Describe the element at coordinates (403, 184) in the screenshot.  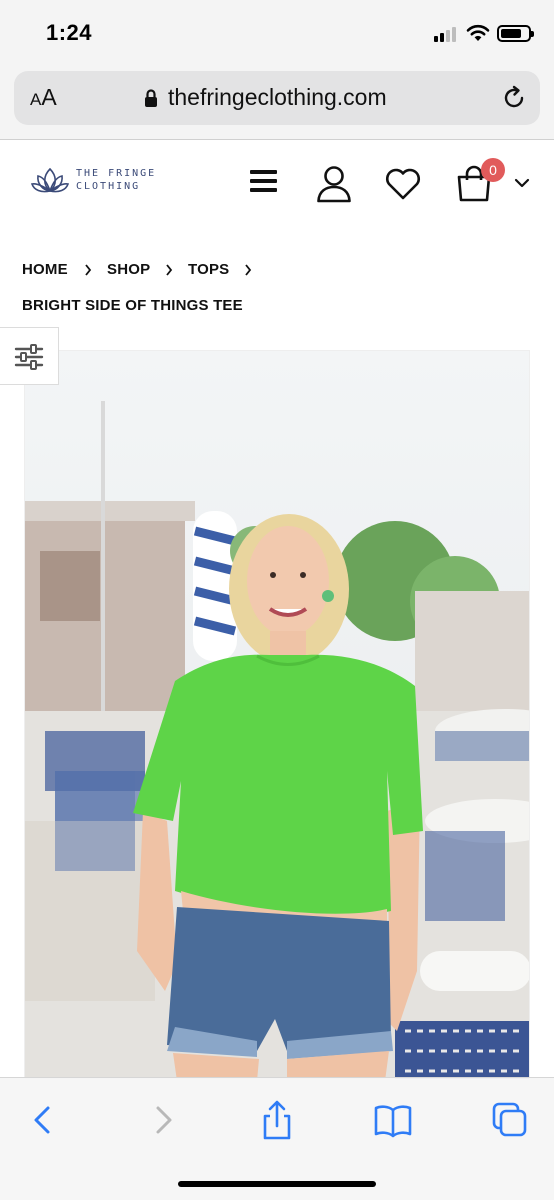
I see `wishlist-heart-icon` at that location.